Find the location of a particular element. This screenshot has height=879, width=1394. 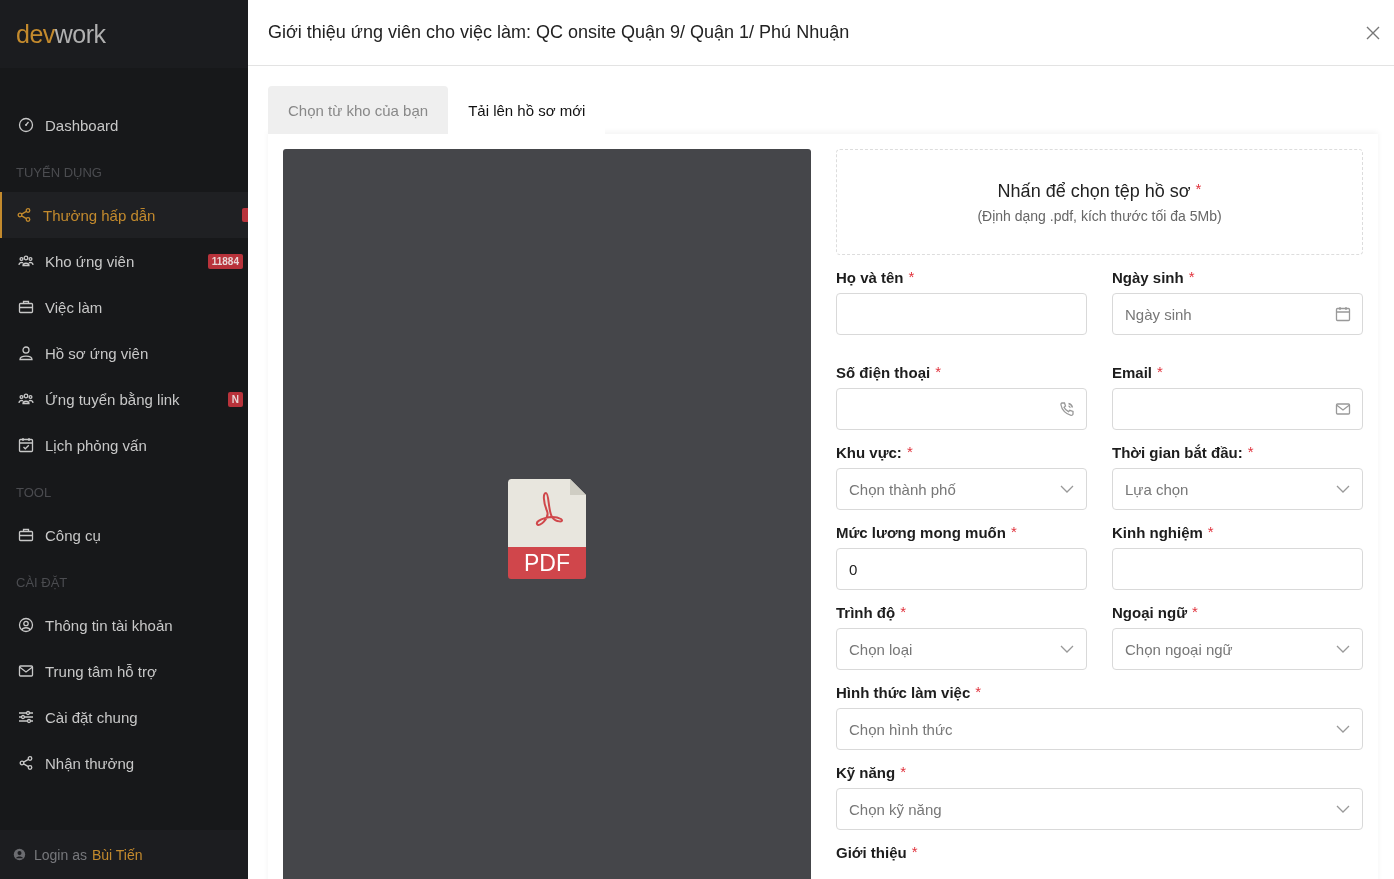

sidebar-item: Ứng tuyển bằng link N is located at coordinates (124, 399).